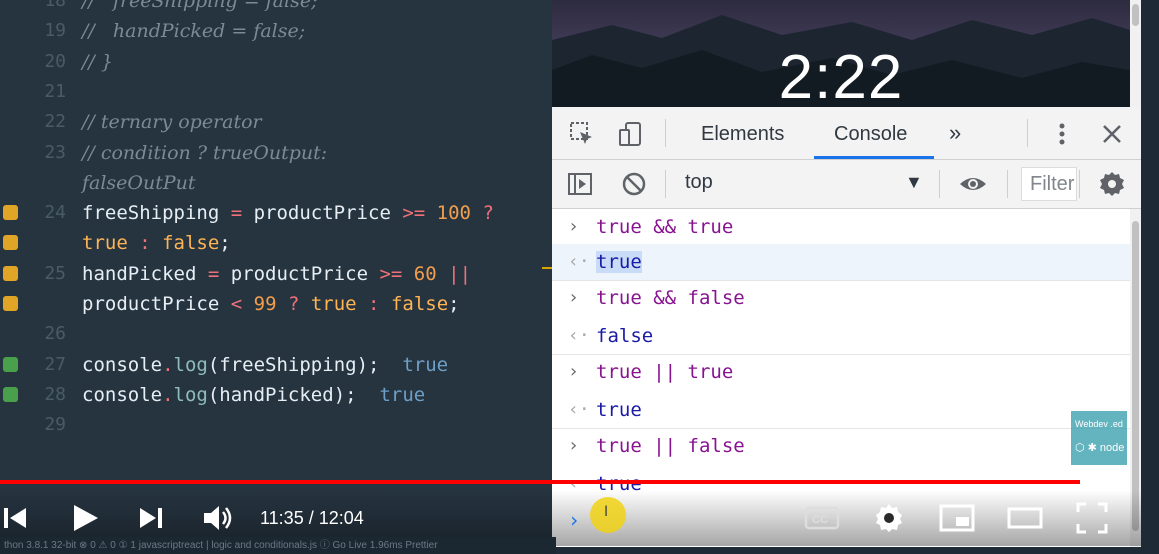 The height and width of the screenshot is (554, 1159). What do you see at coordinates (699, 182) in the screenshot?
I see `context-selector: top` at bounding box center [699, 182].